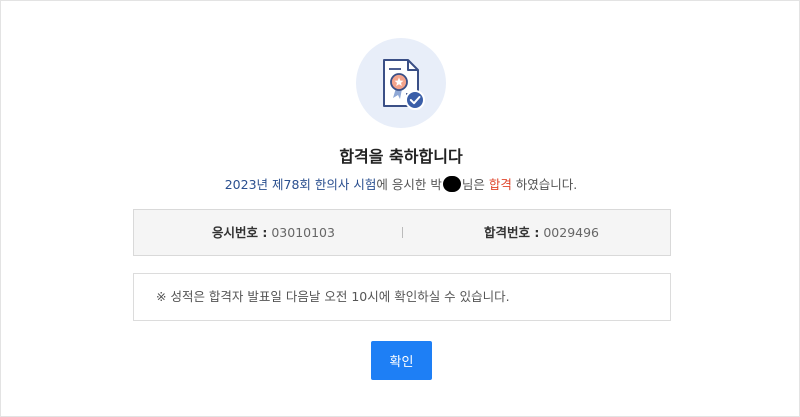  I want to click on exam-number-label: 응시번호 :, so click(240, 232).